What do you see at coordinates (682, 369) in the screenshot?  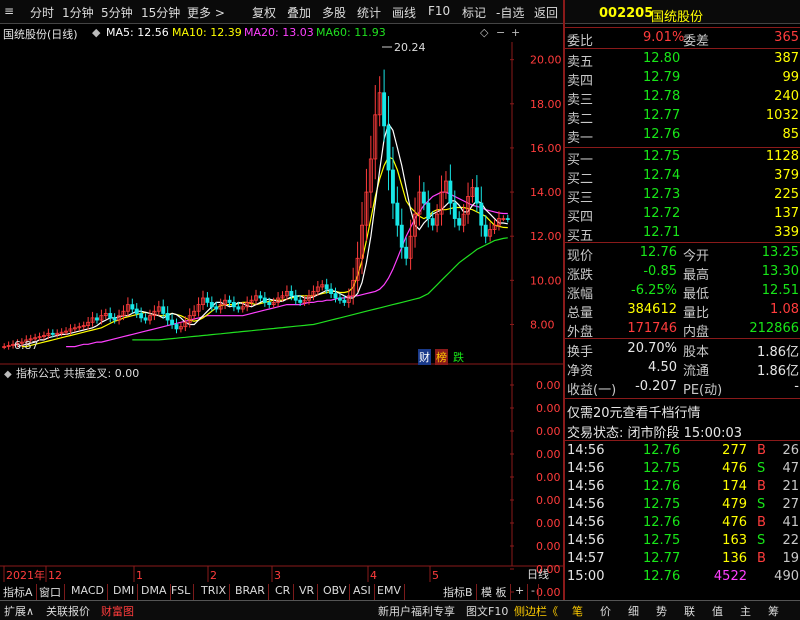 I see `fin-row: 净资 4.50 流通 1.86亿` at bounding box center [682, 369].